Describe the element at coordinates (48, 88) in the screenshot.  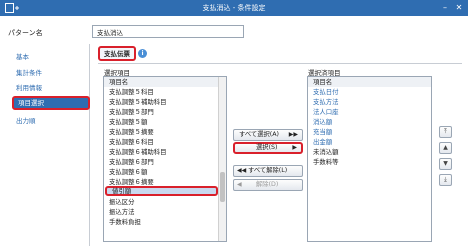
I see `sidebar-item-usage: 利用情報` at that location.